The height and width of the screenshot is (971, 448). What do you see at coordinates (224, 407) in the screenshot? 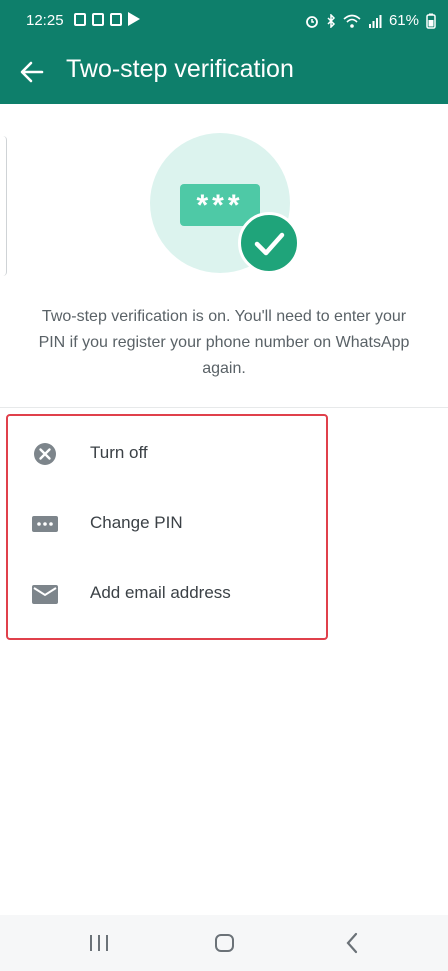
I see `divider` at bounding box center [224, 407].